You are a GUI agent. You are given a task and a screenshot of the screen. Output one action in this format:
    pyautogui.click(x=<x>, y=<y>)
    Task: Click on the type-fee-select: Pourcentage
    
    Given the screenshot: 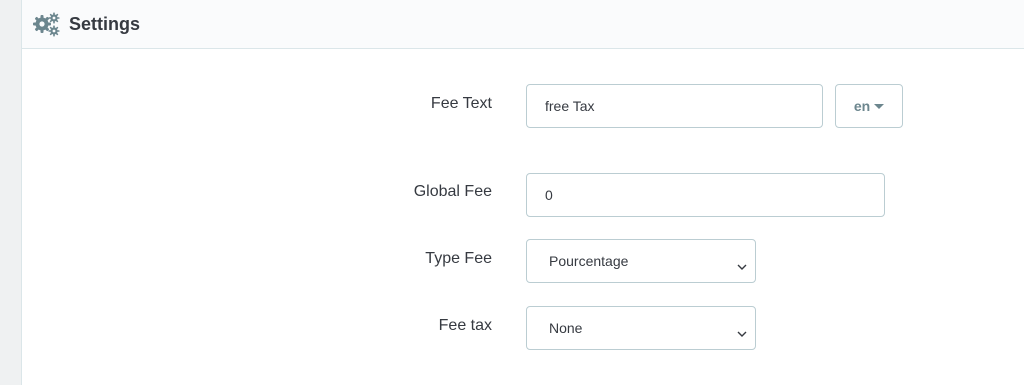 What is the action you would take?
    pyautogui.click(x=641, y=261)
    